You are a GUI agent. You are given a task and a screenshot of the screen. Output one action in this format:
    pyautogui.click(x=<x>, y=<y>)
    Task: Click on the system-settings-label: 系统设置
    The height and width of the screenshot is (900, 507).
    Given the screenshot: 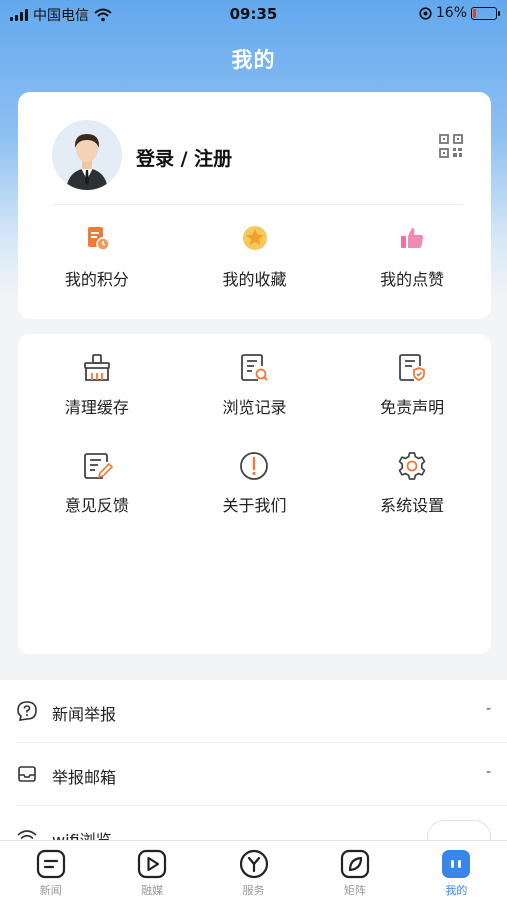 What is the action you would take?
    pyautogui.click(x=412, y=505)
    